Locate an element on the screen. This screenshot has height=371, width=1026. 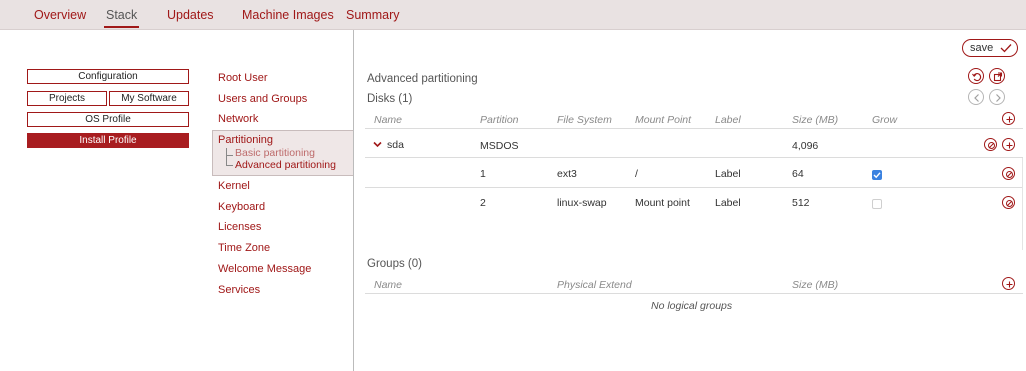
partition-mount-point: / is located at coordinates (636, 174).